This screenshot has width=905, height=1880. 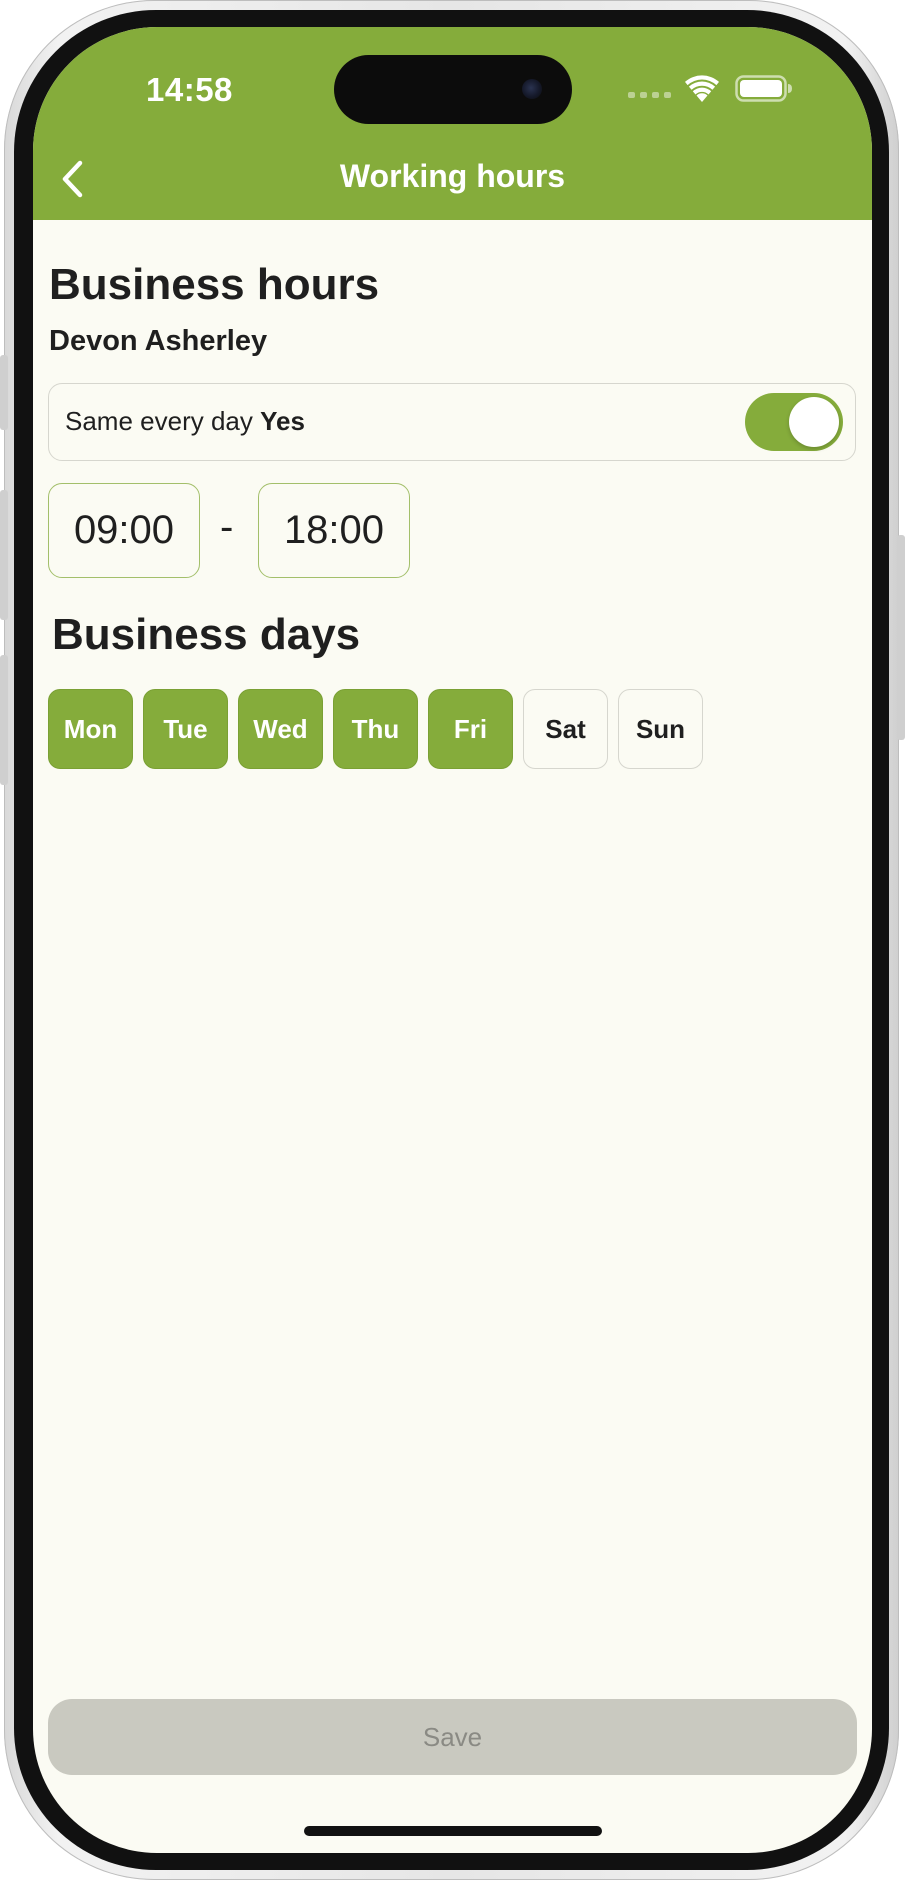 I want to click on business-days-heading: Business days, so click(x=206, y=634).